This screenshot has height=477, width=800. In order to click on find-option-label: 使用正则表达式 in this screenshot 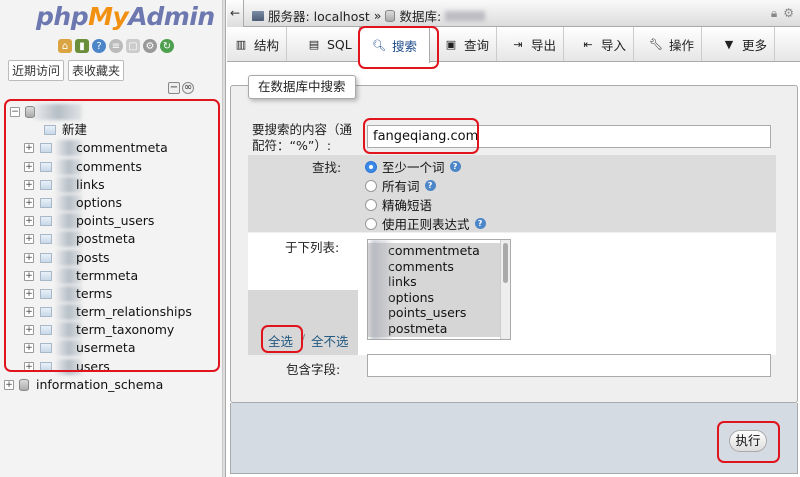, I will do `click(426, 224)`.